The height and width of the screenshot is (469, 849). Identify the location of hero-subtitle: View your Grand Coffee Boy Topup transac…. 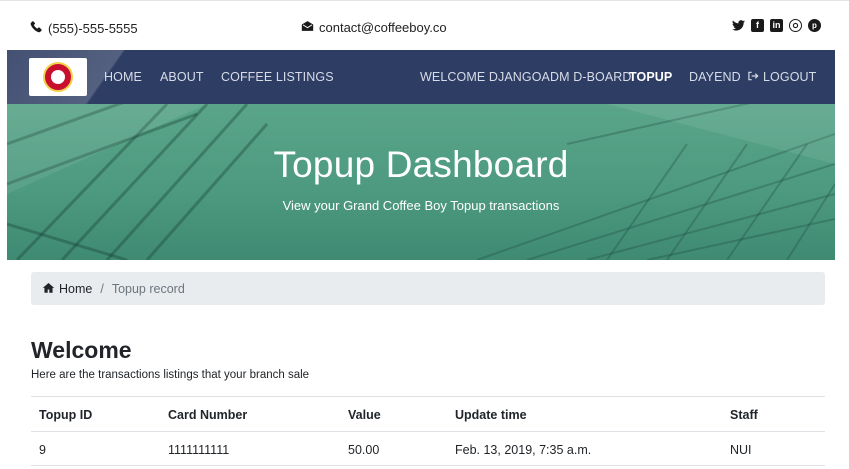
(421, 205).